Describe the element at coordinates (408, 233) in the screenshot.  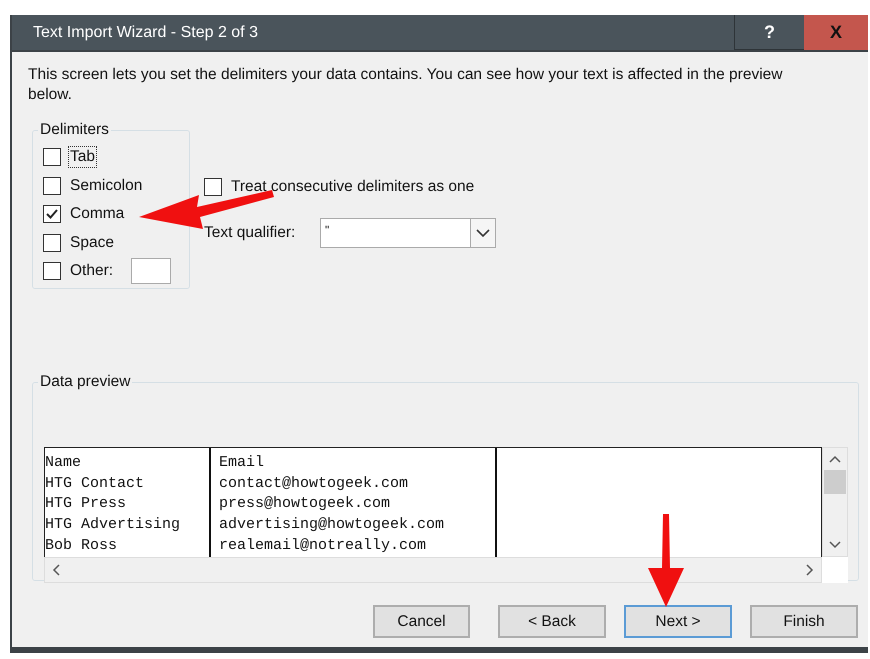
I see `text-qualifier-dropdown: "` at that location.